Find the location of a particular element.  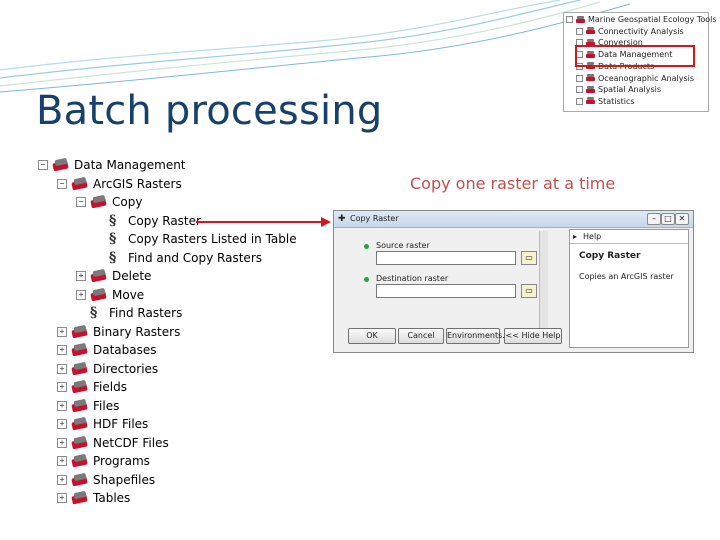

tree-item: + Tables is located at coordinates (93, 498).